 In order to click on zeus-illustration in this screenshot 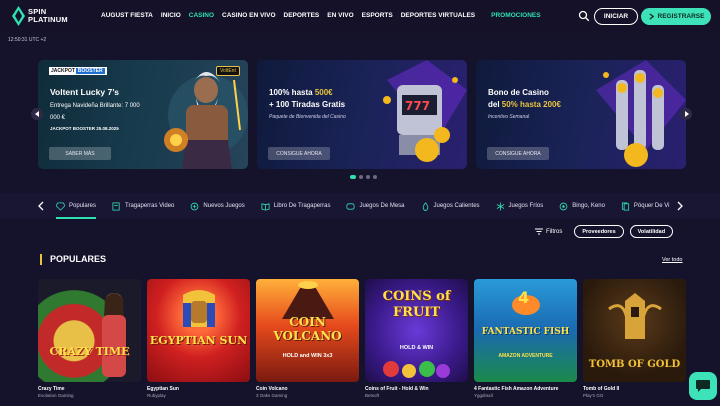, I will do `click(206, 120)`.